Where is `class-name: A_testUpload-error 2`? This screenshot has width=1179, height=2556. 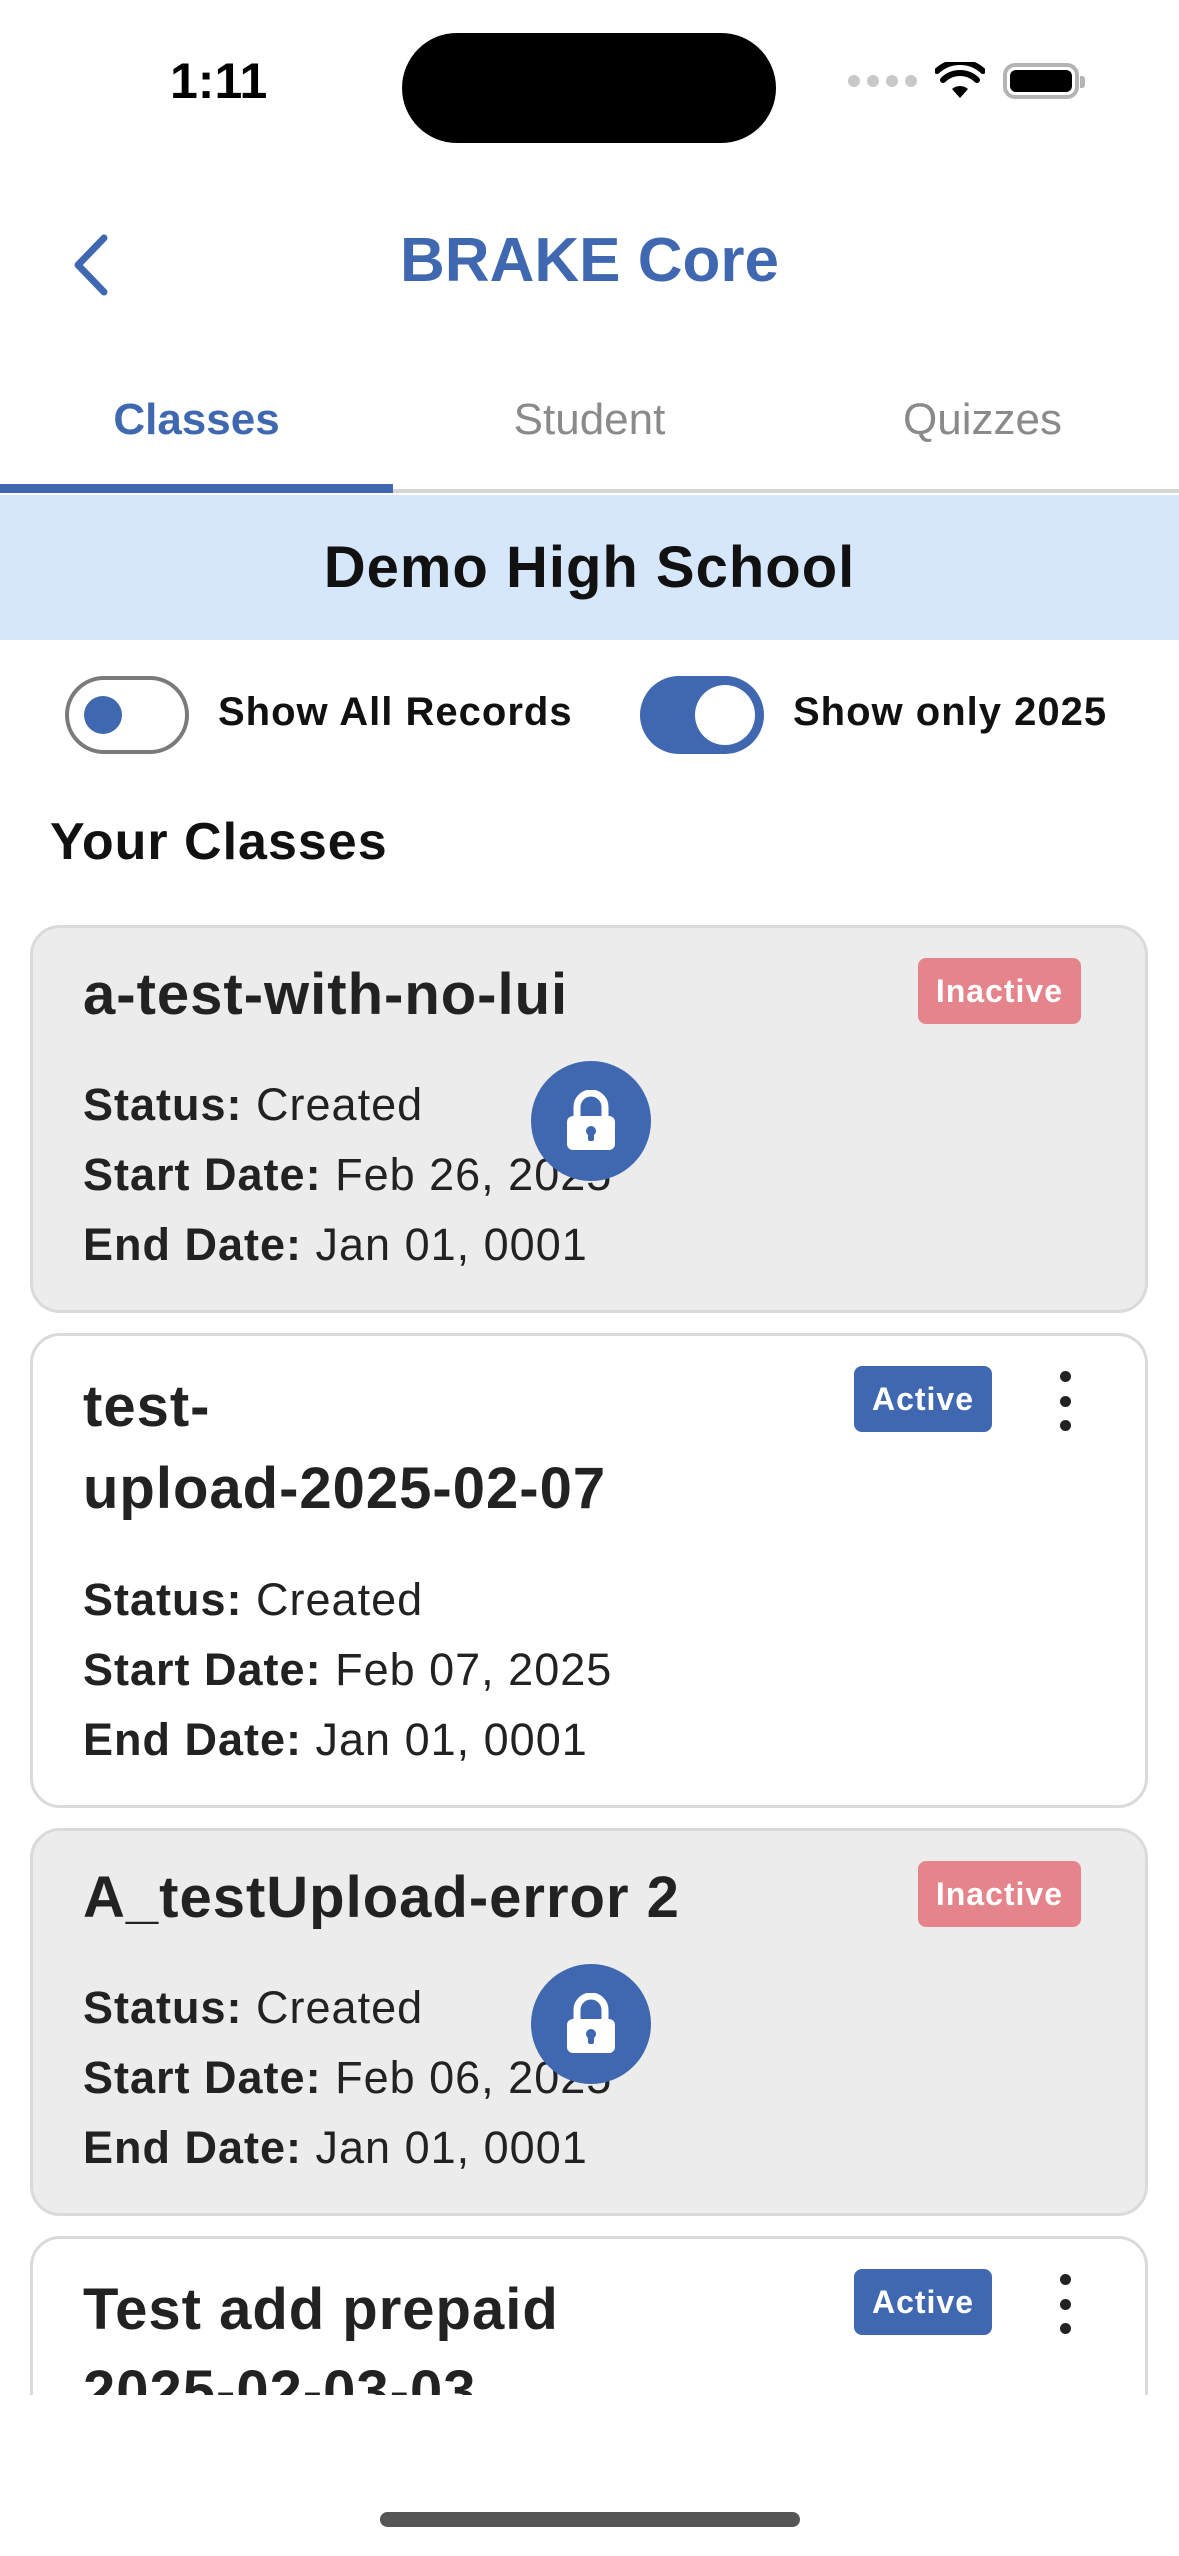 class-name: A_testUpload-error 2 is located at coordinates (381, 1897).